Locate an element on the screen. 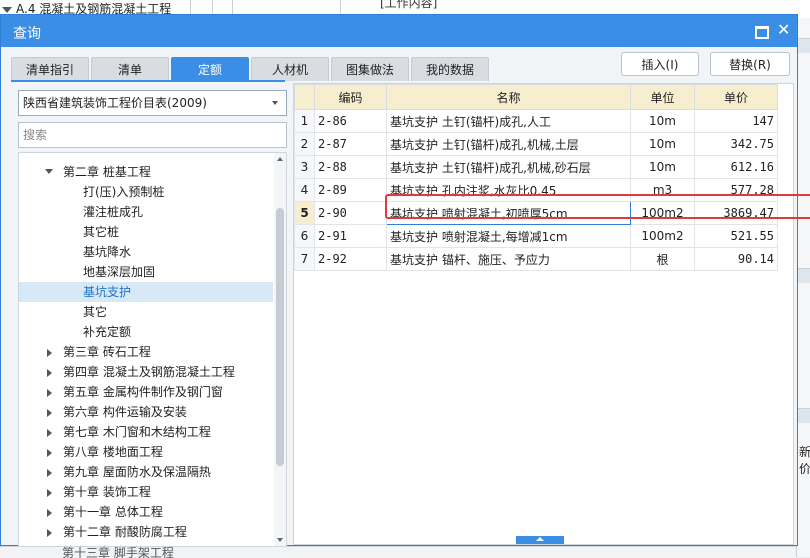  row-index: 1 is located at coordinates (304, 121).